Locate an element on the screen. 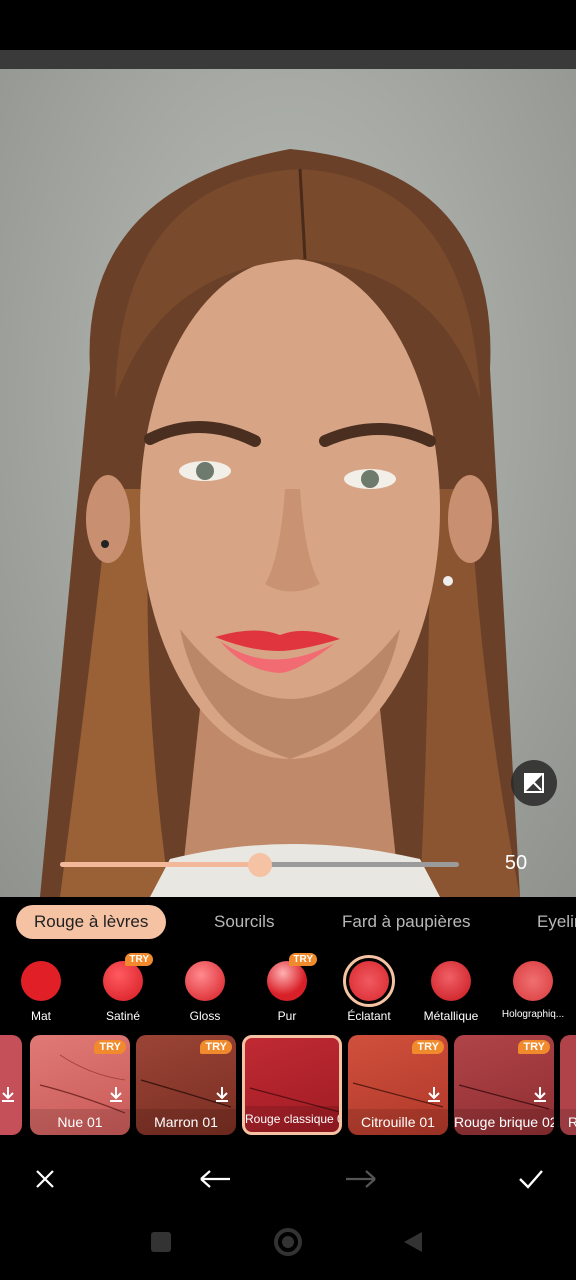  system-nav-bar is located at coordinates (288, 1242).